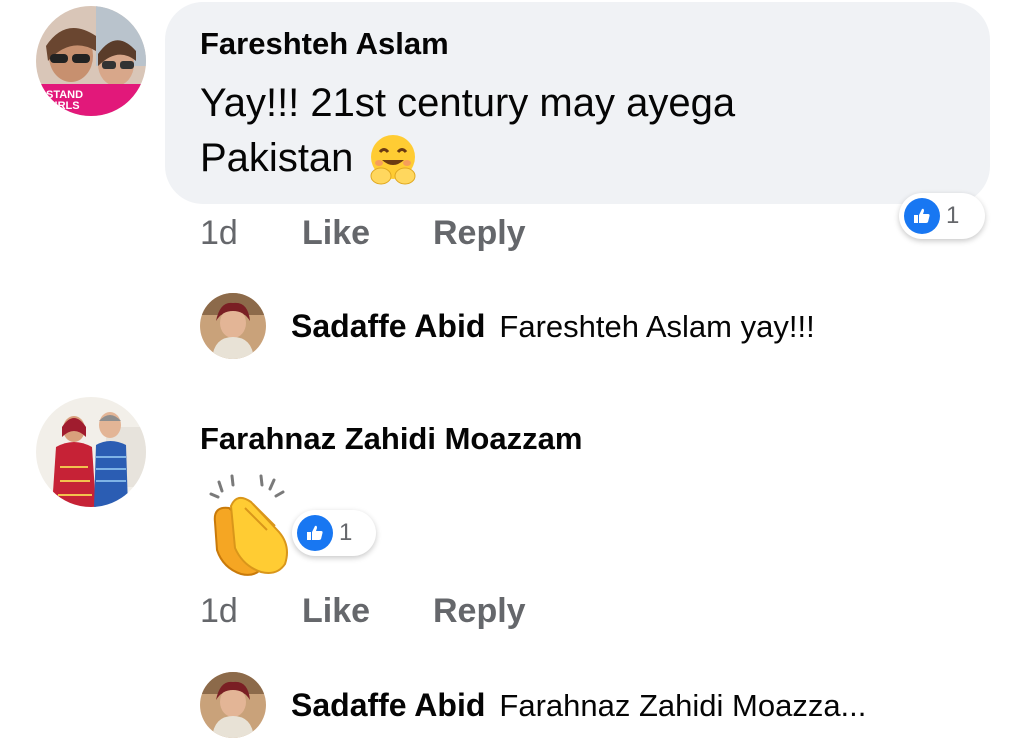  What do you see at coordinates (324, 44) in the screenshot?
I see `comment-author: Fareshteh Aslam` at bounding box center [324, 44].